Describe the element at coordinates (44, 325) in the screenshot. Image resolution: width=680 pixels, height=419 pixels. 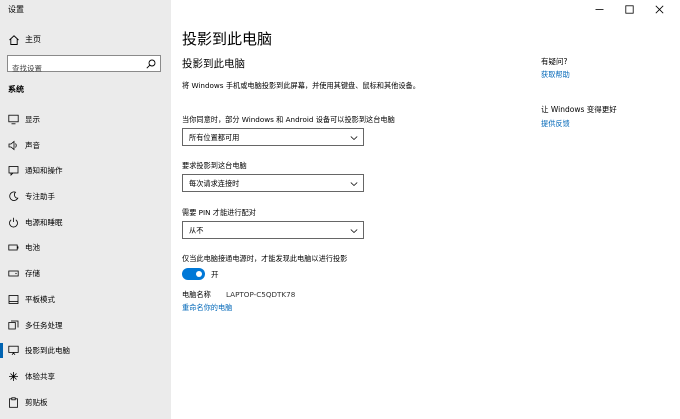
I see `sidebar-item-label: 多任务处理` at that location.